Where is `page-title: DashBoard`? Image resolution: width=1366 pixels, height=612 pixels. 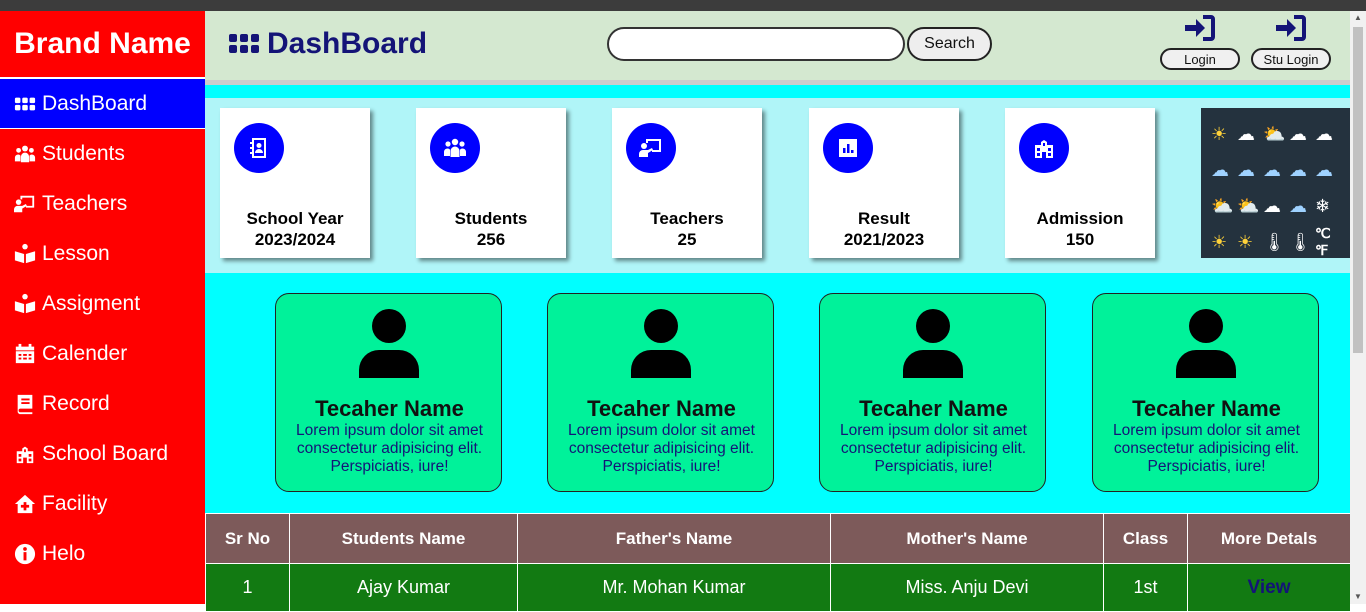
page-title: DashBoard is located at coordinates (328, 44).